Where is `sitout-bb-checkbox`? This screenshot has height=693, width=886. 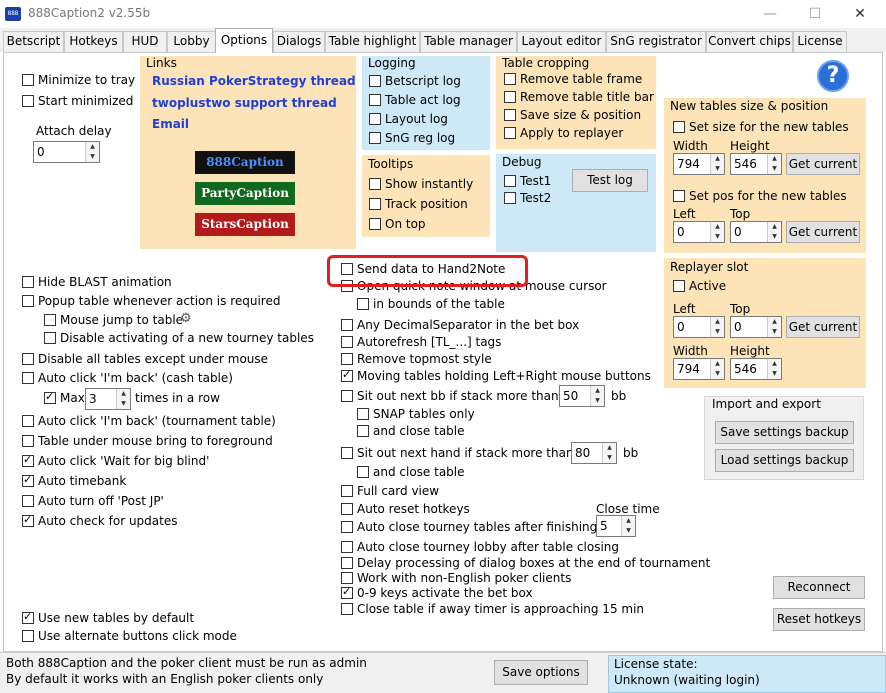
sitout-bb-checkbox is located at coordinates (347, 396).